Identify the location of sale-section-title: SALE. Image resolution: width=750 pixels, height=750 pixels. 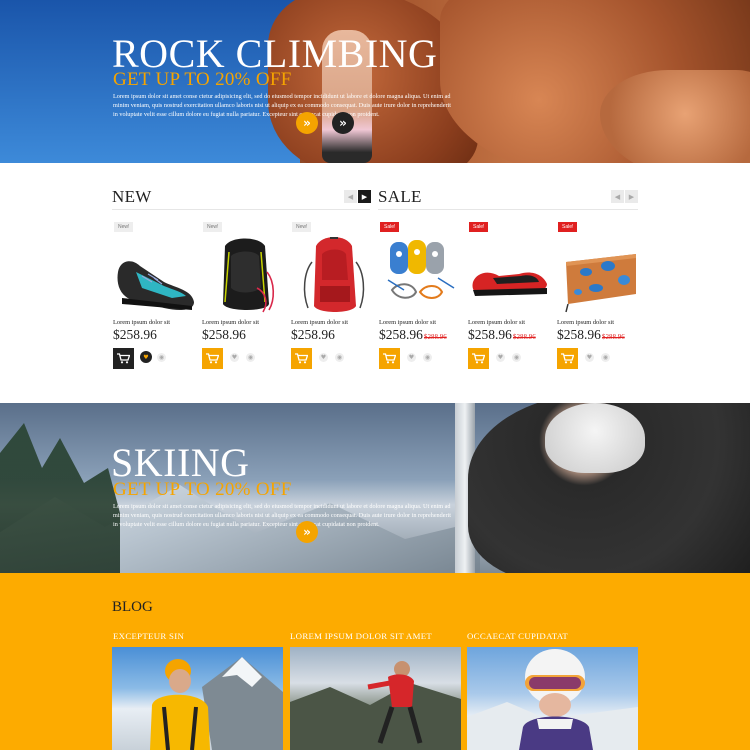
(400, 196).